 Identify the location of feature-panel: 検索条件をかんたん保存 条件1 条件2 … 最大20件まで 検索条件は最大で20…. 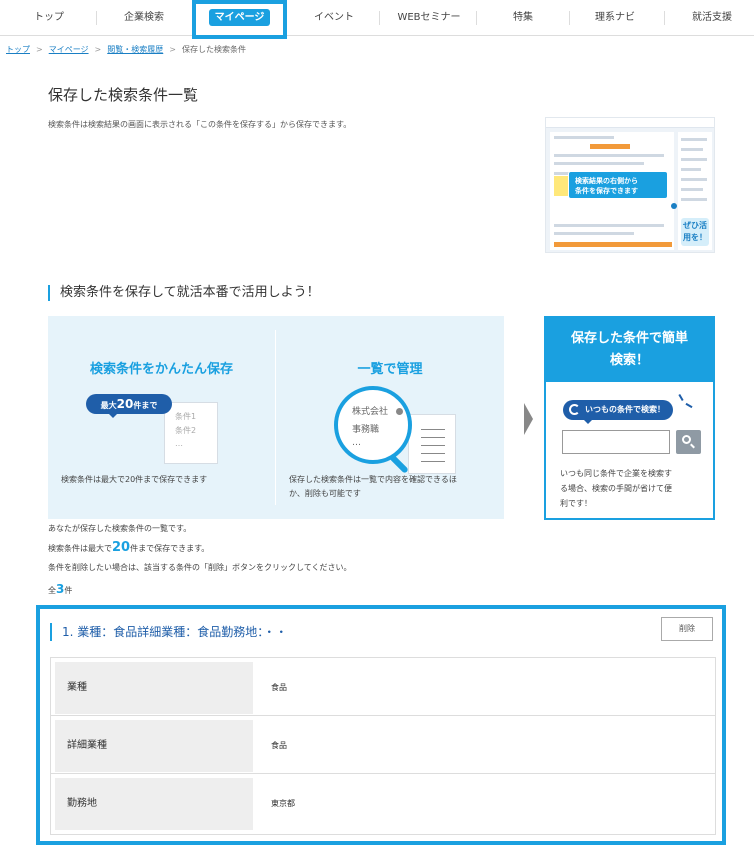
(276, 417).